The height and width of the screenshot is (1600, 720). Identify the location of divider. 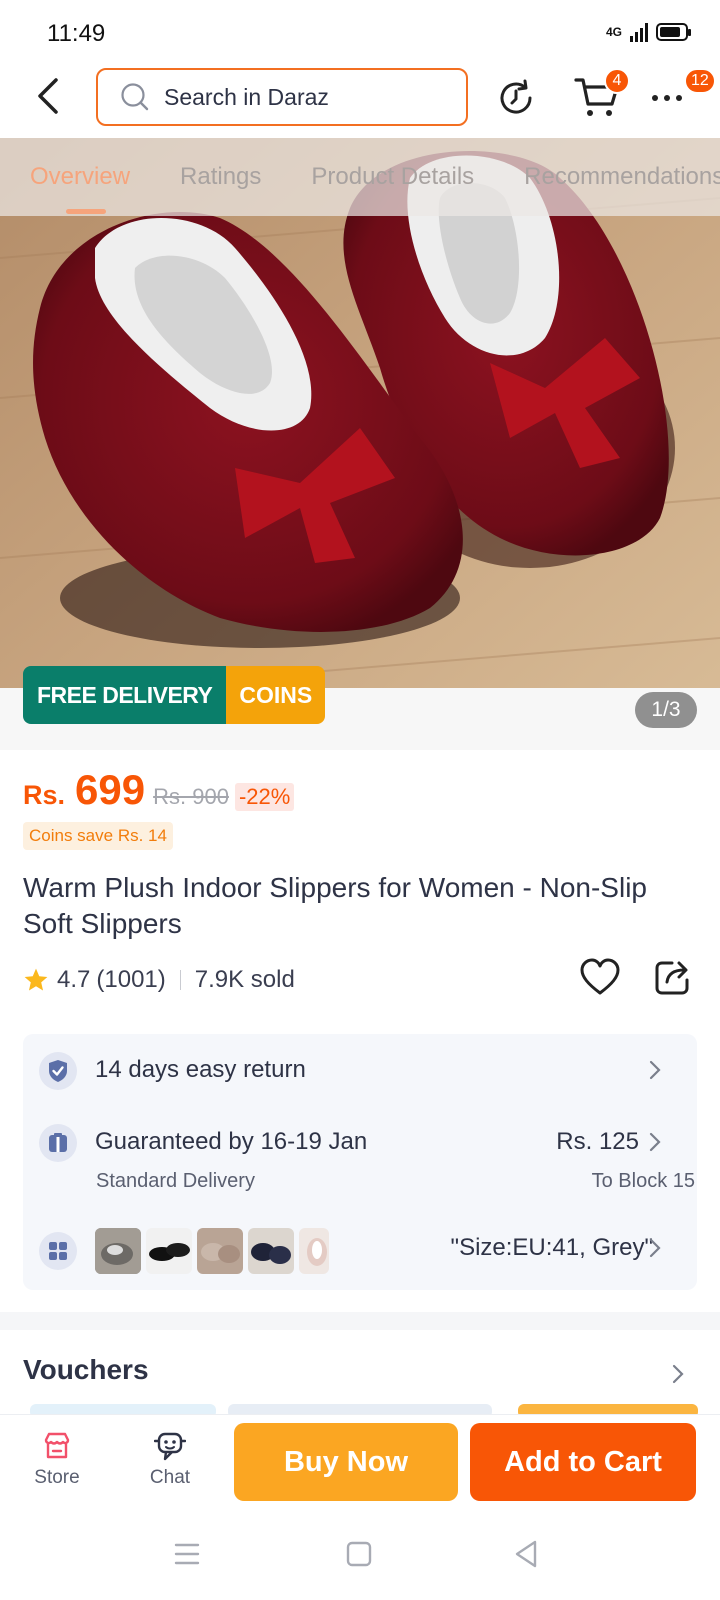
(180, 980).